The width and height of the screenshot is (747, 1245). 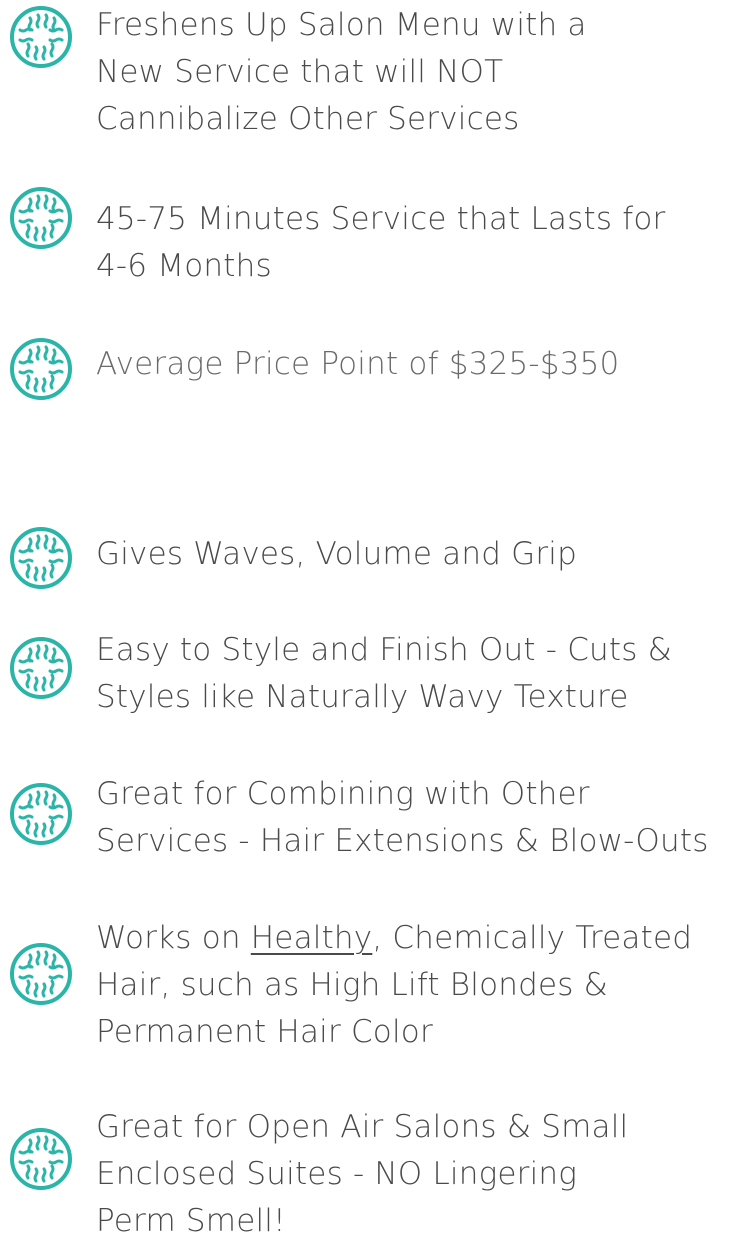 What do you see at coordinates (381, 219) in the screenshot?
I see `feature-line: 45-75 Minutes Service that Lasts for` at bounding box center [381, 219].